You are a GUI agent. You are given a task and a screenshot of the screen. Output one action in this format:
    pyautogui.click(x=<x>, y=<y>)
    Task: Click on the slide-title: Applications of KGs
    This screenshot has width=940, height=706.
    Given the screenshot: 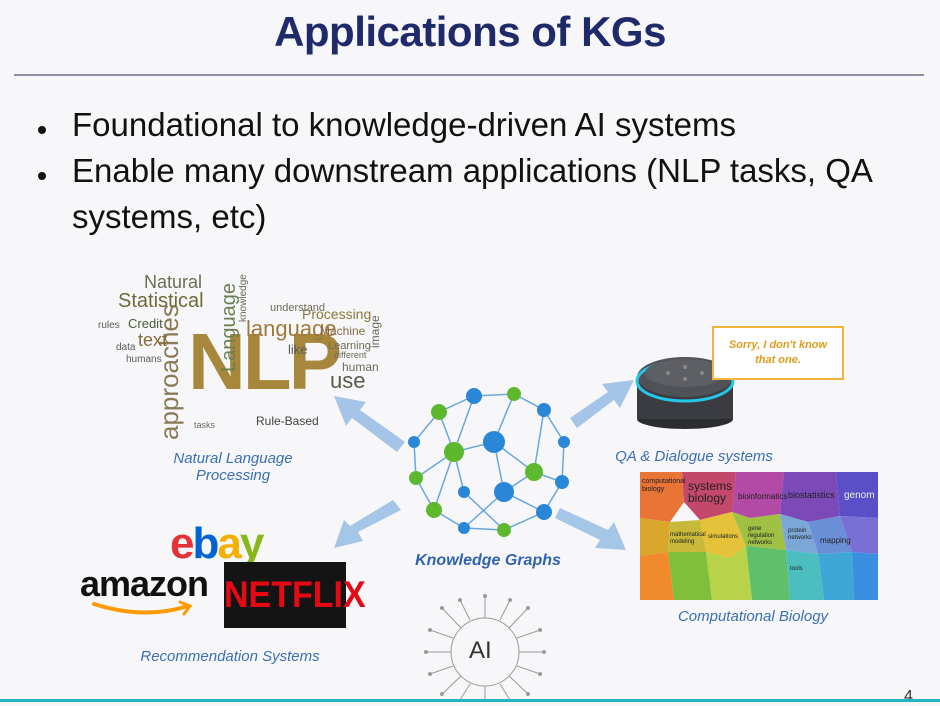 What is the action you would take?
    pyautogui.click(x=470, y=31)
    